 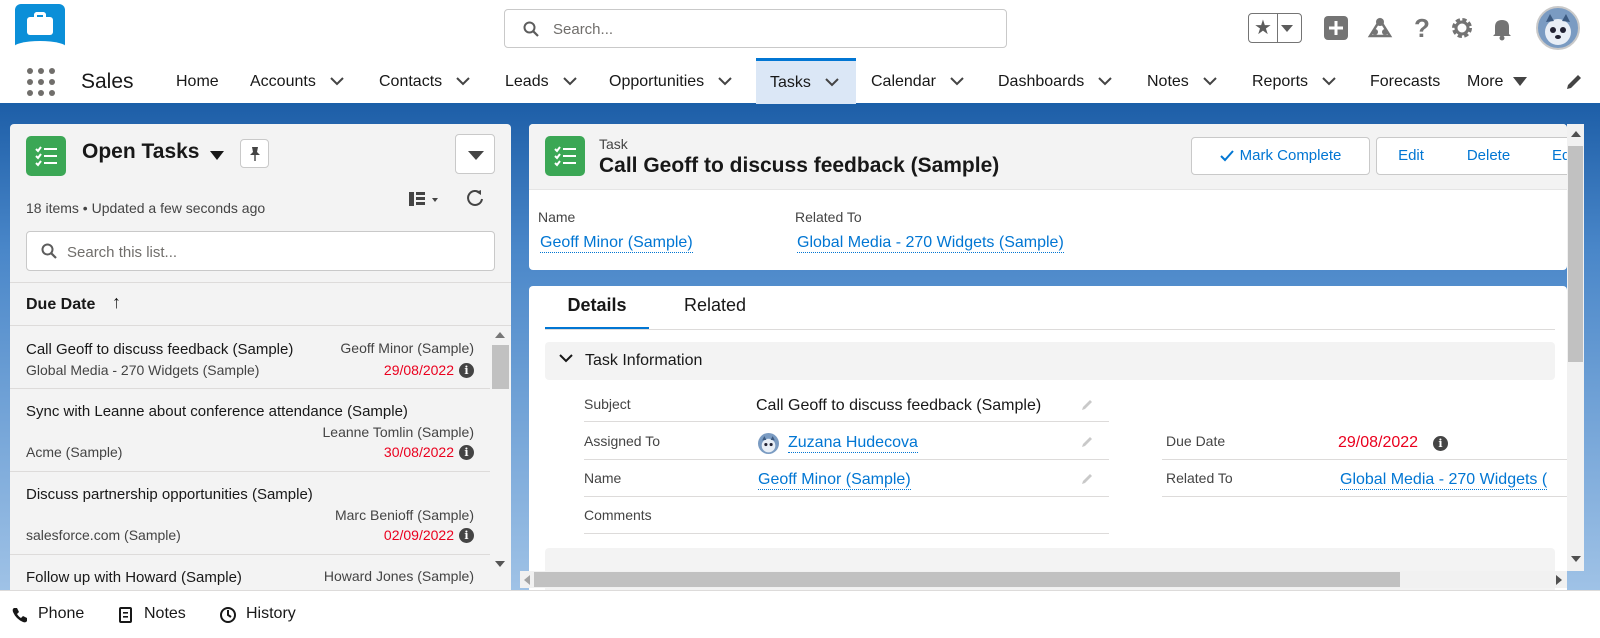 I want to click on pin-list-button, so click(x=254, y=153).